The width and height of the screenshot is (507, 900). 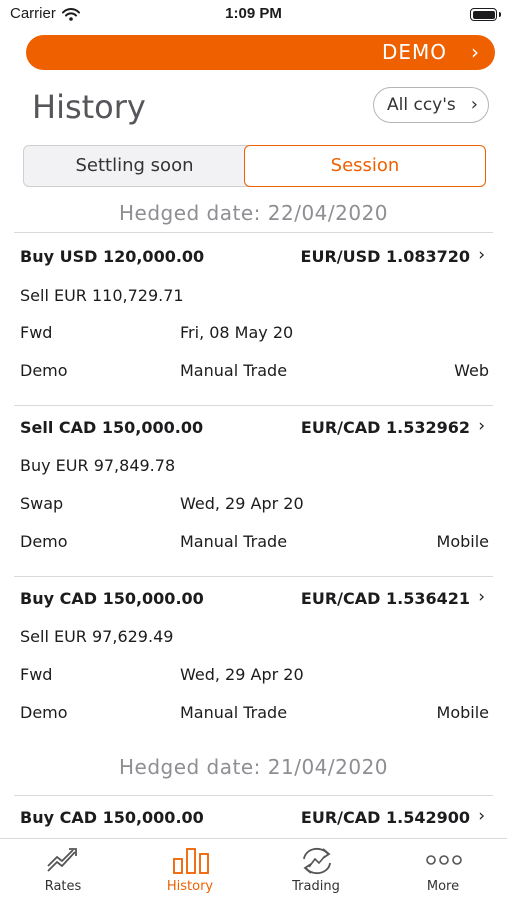 What do you see at coordinates (385, 427) in the screenshot?
I see `trade-pair-rate: EUR/CAD 1.532962` at bounding box center [385, 427].